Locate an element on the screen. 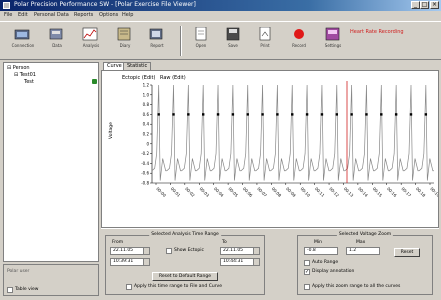  min-input: -0.8 is located at coordinates (321, 251).